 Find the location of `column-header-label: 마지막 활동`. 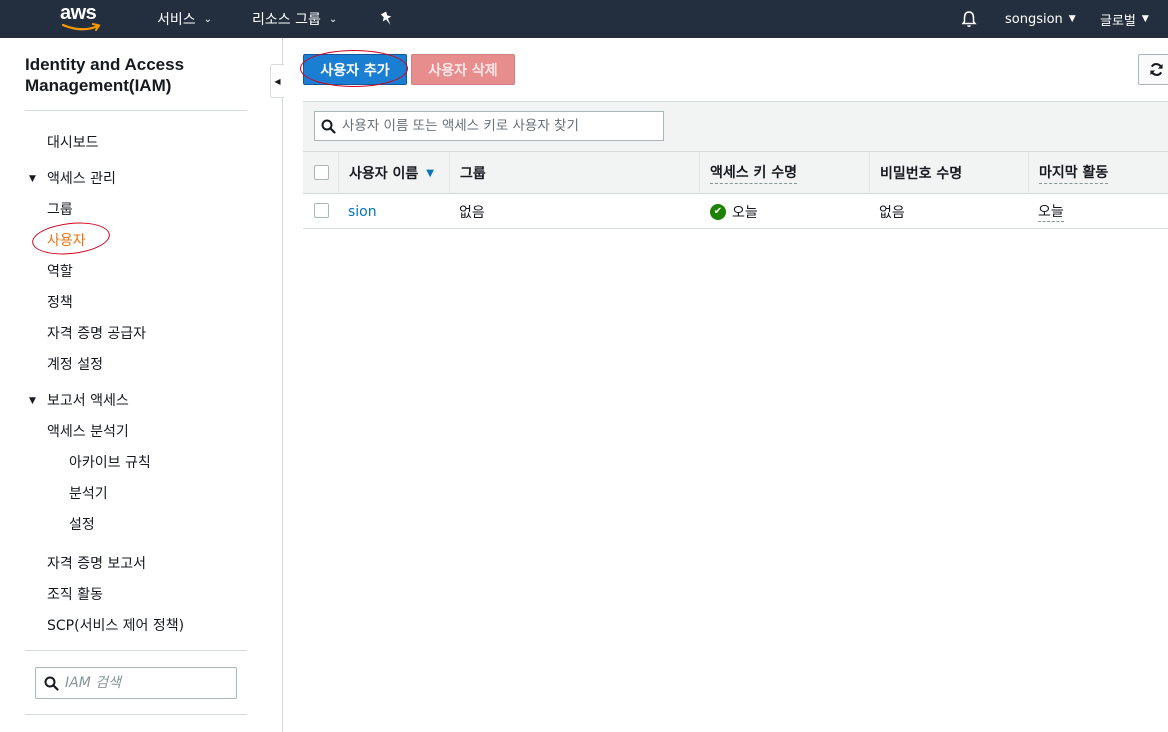

column-header-label: 마지막 활동 is located at coordinates (1074, 173).